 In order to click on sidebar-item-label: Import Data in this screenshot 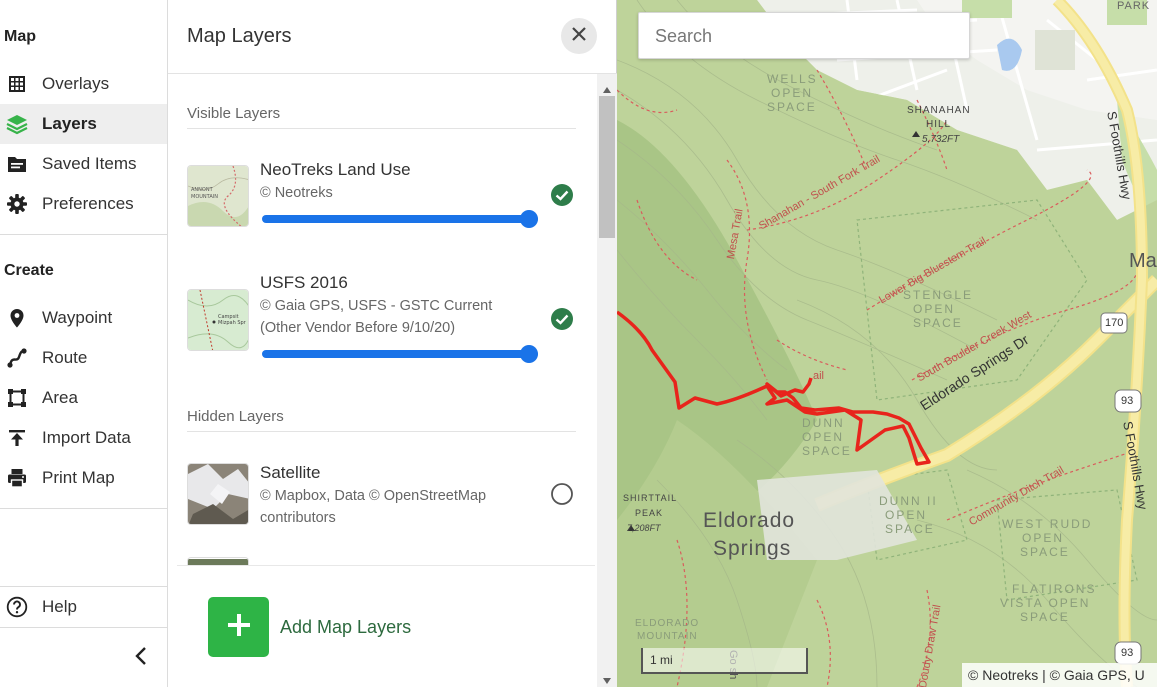, I will do `click(86, 437)`.